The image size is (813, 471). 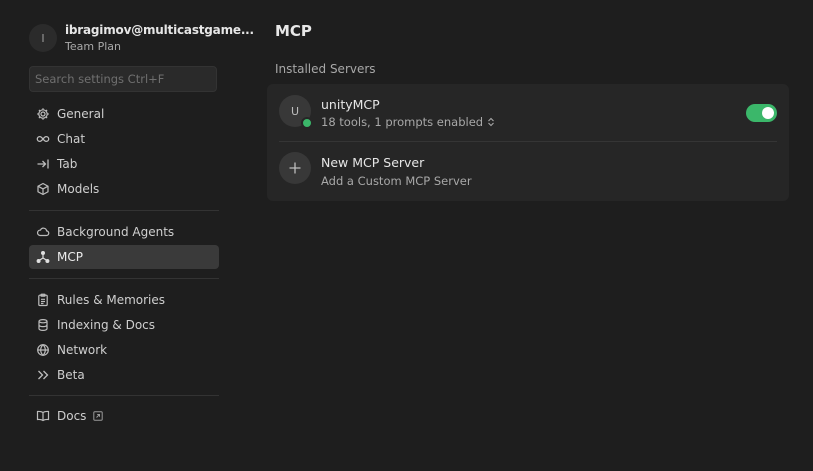 I want to click on plus-icon, so click(x=295, y=168).